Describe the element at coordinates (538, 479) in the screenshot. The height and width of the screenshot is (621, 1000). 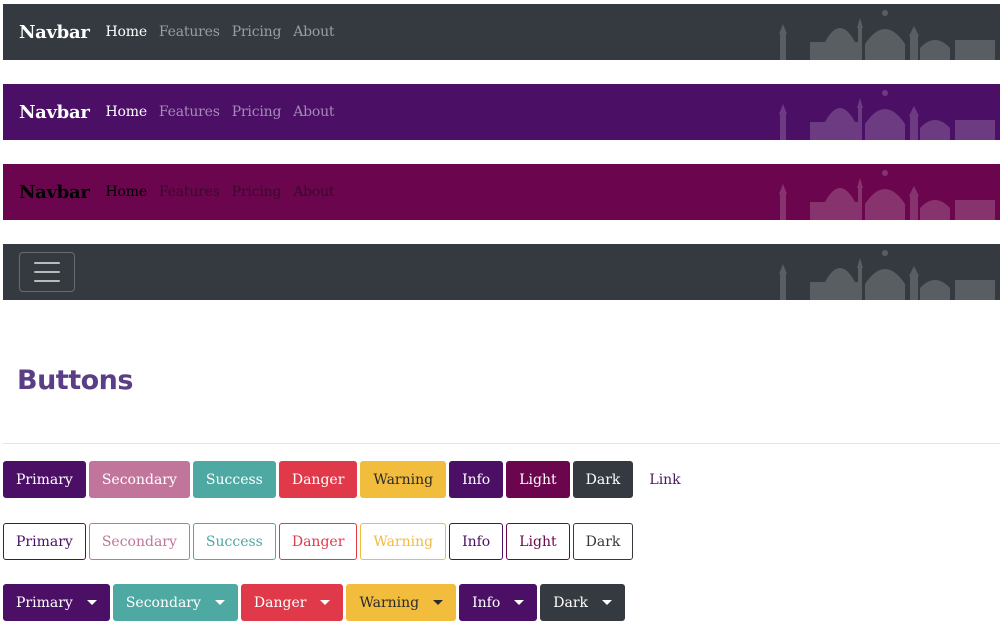
I see `light-button: Light` at that location.